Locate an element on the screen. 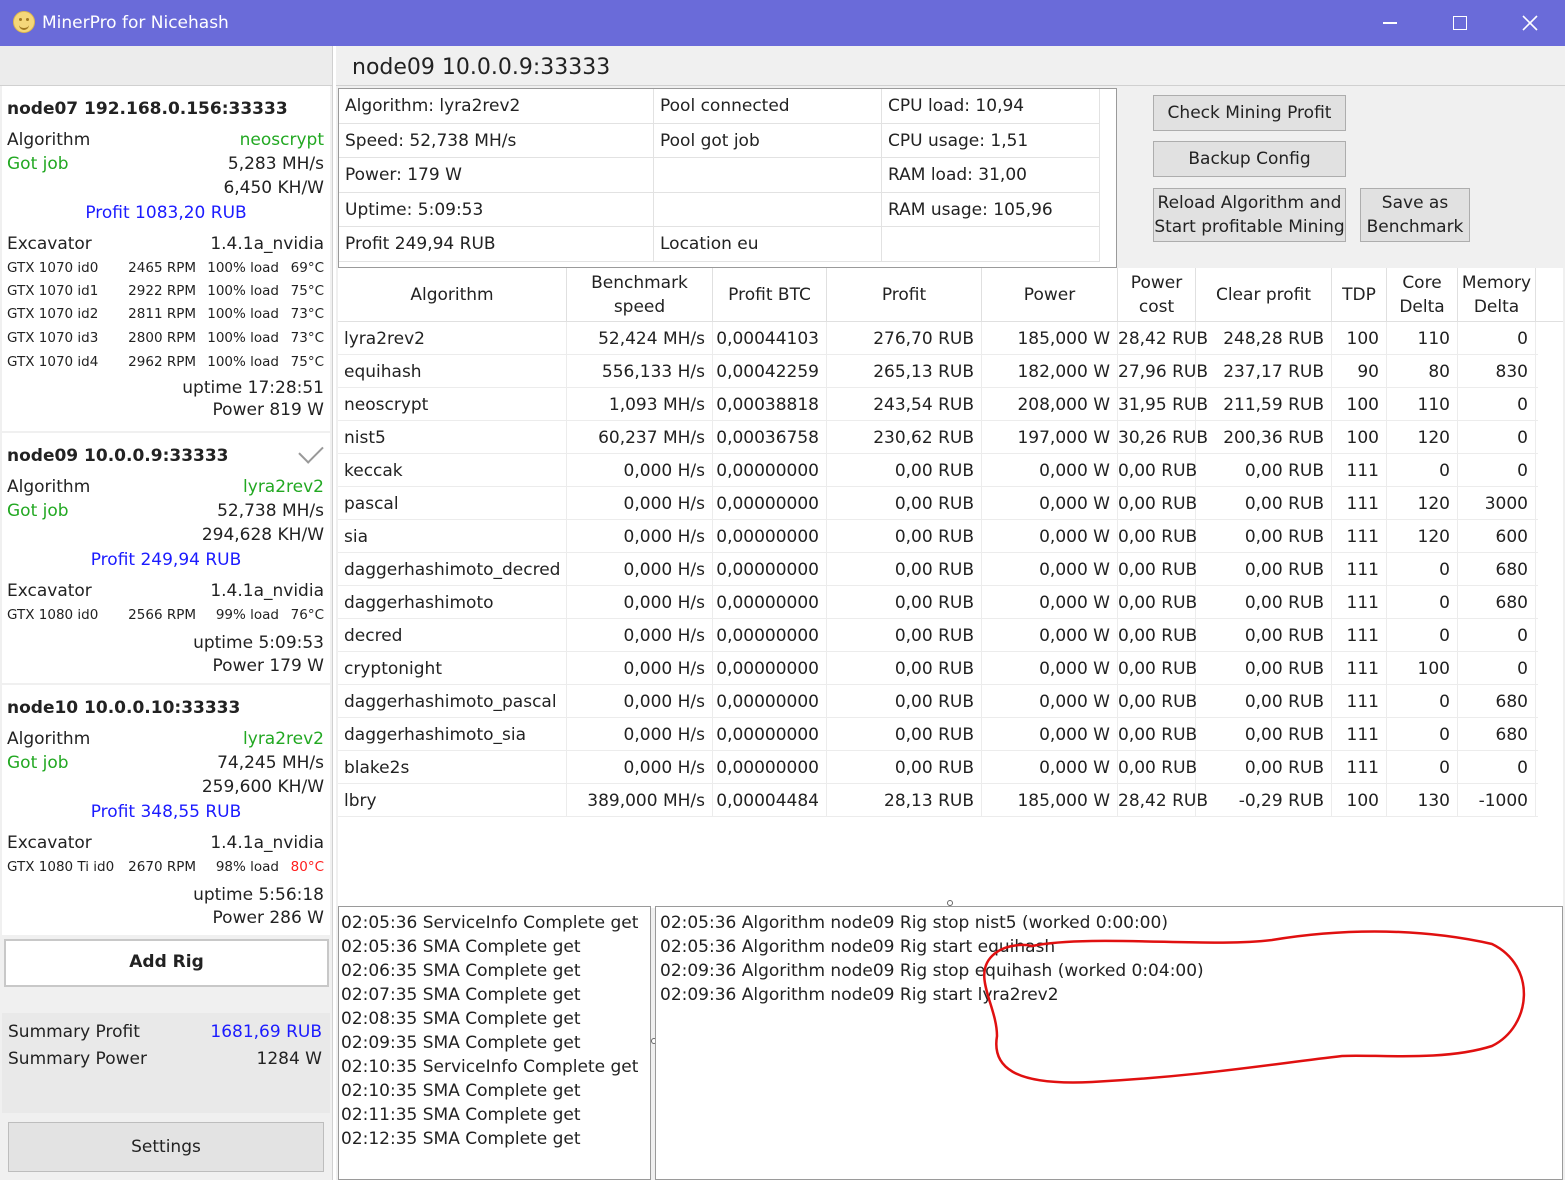  window-title: MinerPro for Nicehash is located at coordinates (135, 23).